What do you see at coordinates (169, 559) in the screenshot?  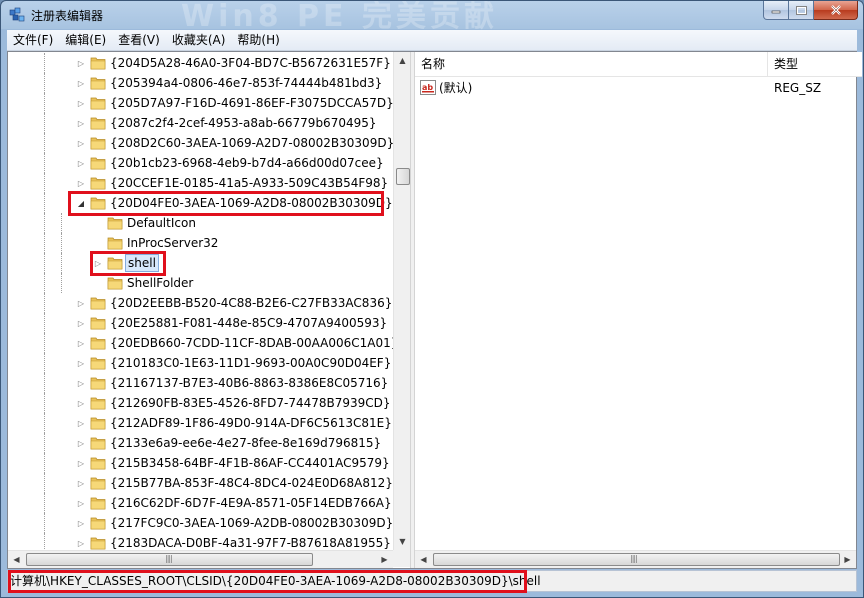 I see `tree-hscroll-thumb: ||||` at bounding box center [169, 559].